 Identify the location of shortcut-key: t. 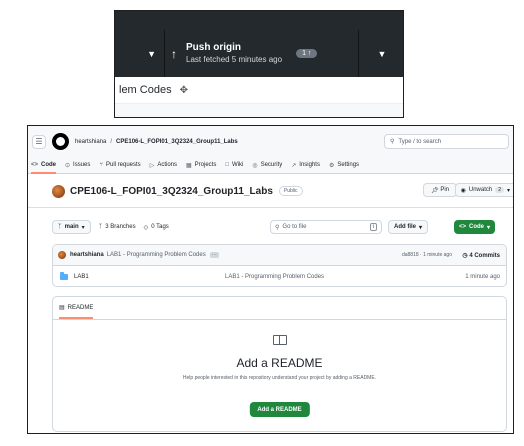
(373, 227).